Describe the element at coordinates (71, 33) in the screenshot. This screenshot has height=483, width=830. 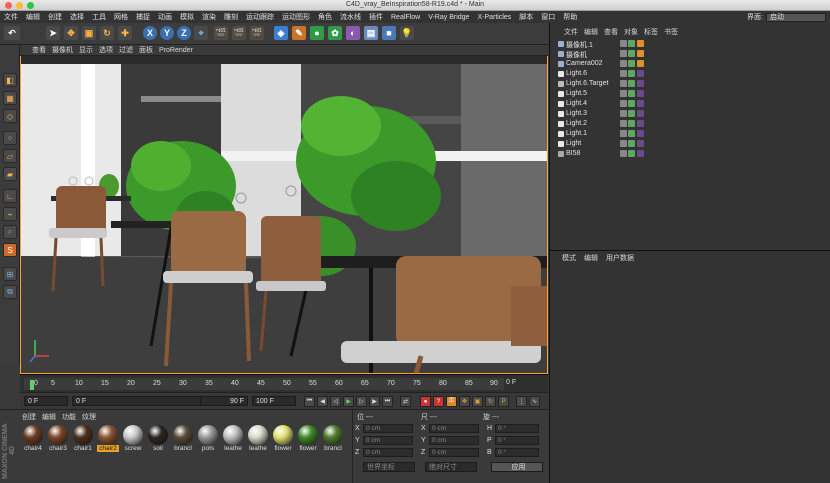
I see `move-icon: ✥` at that location.